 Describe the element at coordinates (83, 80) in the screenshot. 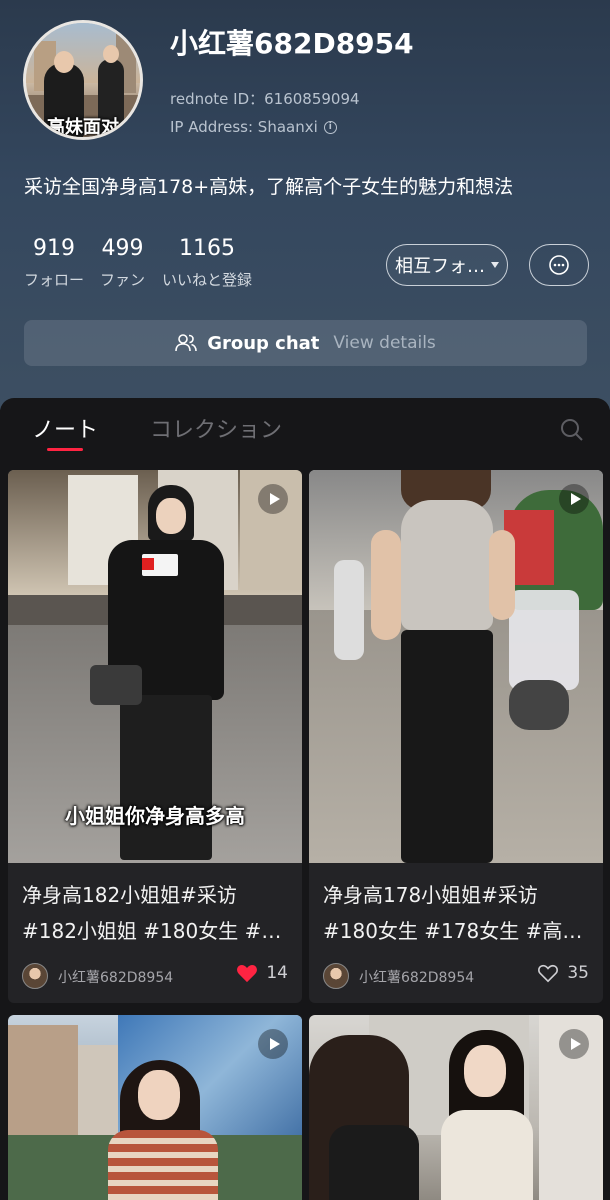

I see `profile-avatar: 高妹面对` at that location.